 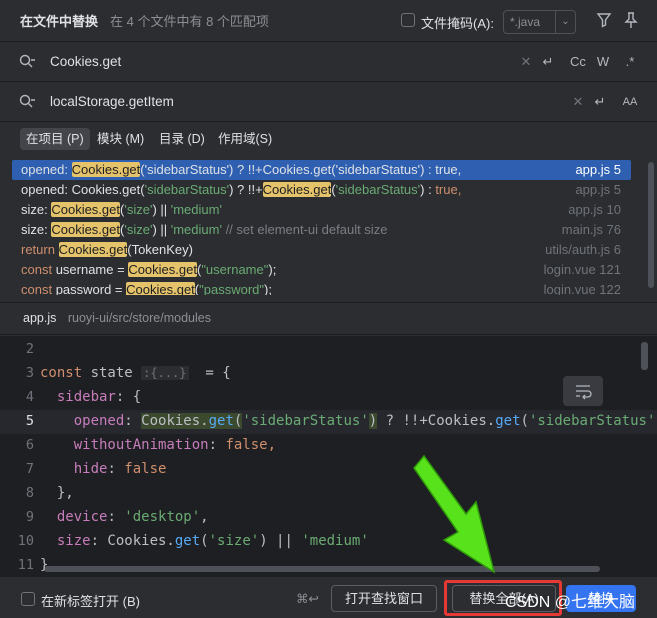 What do you see at coordinates (328, 62) in the screenshot?
I see `find-row: Cookies.get ✕ ↵ Cc W .*` at bounding box center [328, 62].